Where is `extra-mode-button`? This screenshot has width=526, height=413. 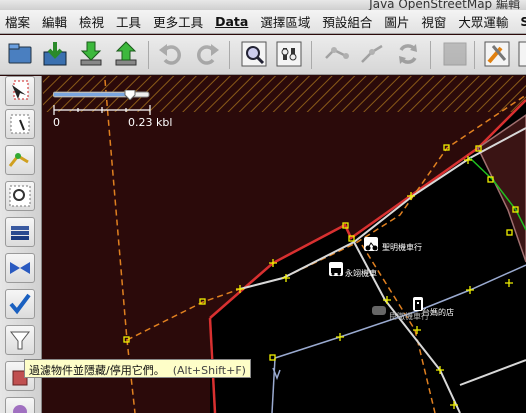
extra-mode-button is located at coordinates (20, 405).